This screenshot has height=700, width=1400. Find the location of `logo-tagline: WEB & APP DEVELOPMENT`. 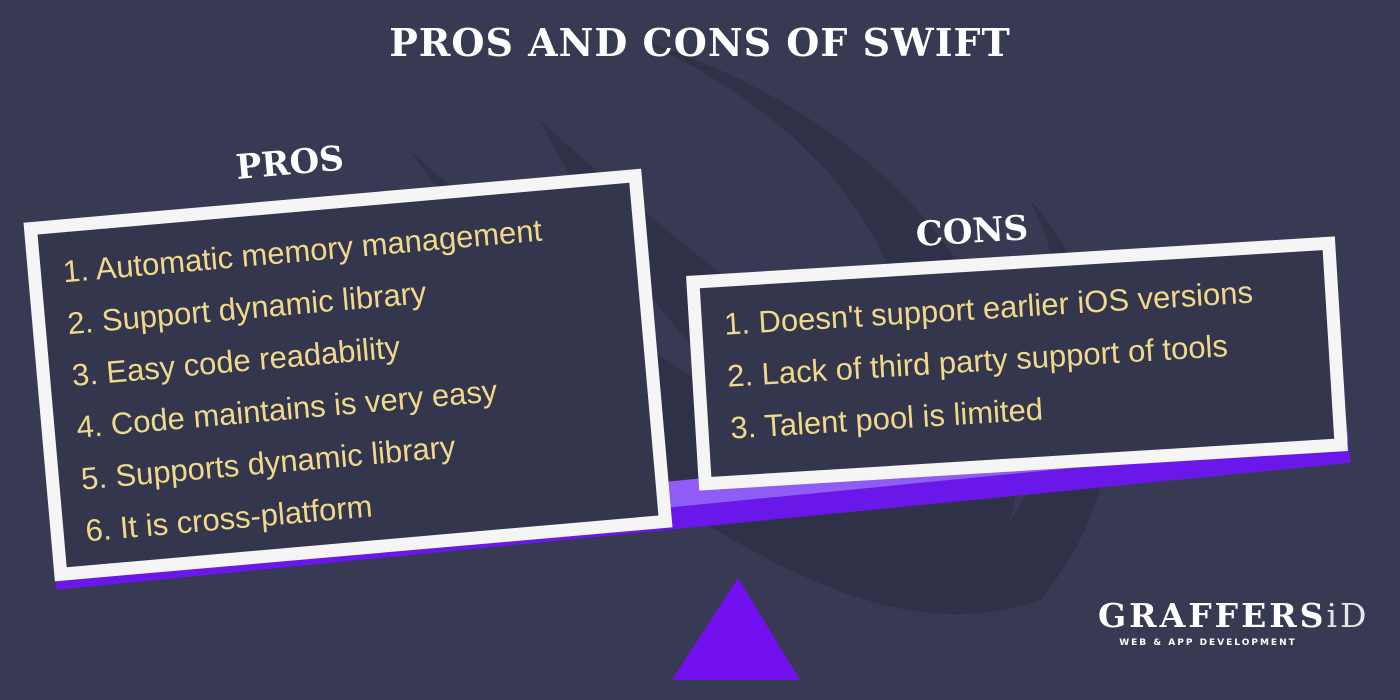

logo-tagline: WEB & APP DEVELOPMENT is located at coordinates (1208, 643).